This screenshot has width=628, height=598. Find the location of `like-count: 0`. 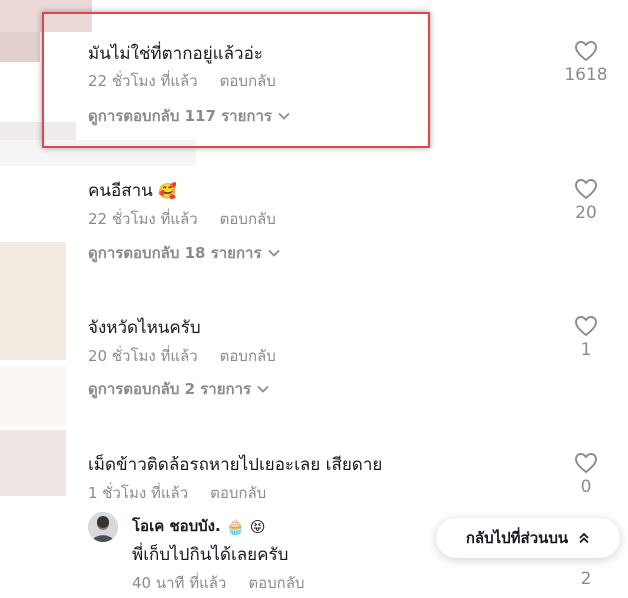

like-count: 0 is located at coordinates (586, 487).